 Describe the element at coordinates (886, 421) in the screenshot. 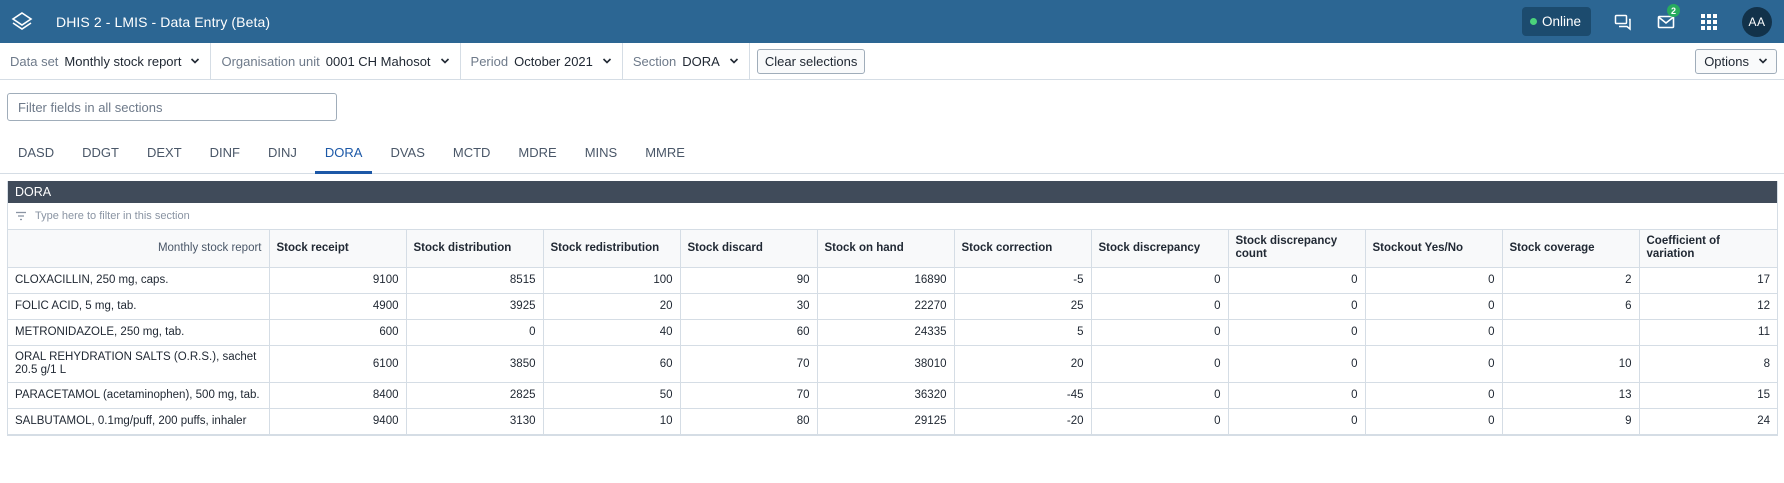

I see `data-value-cell: 29125` at that location.